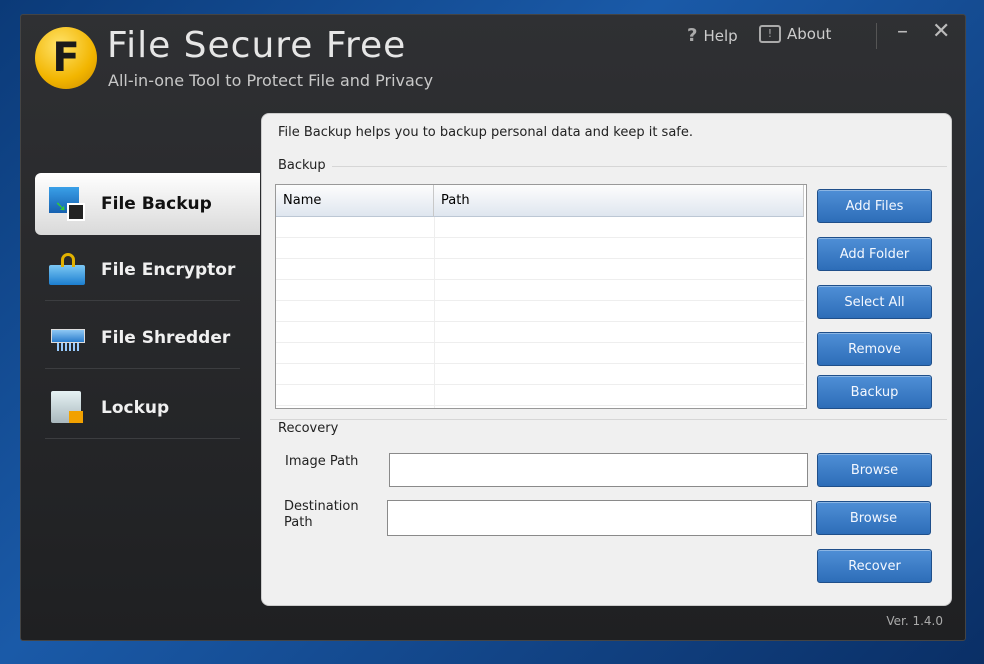 The width and height of the screenshot is (984, 664). I want to click on add-files-button: Add Files, so click(874, 206).